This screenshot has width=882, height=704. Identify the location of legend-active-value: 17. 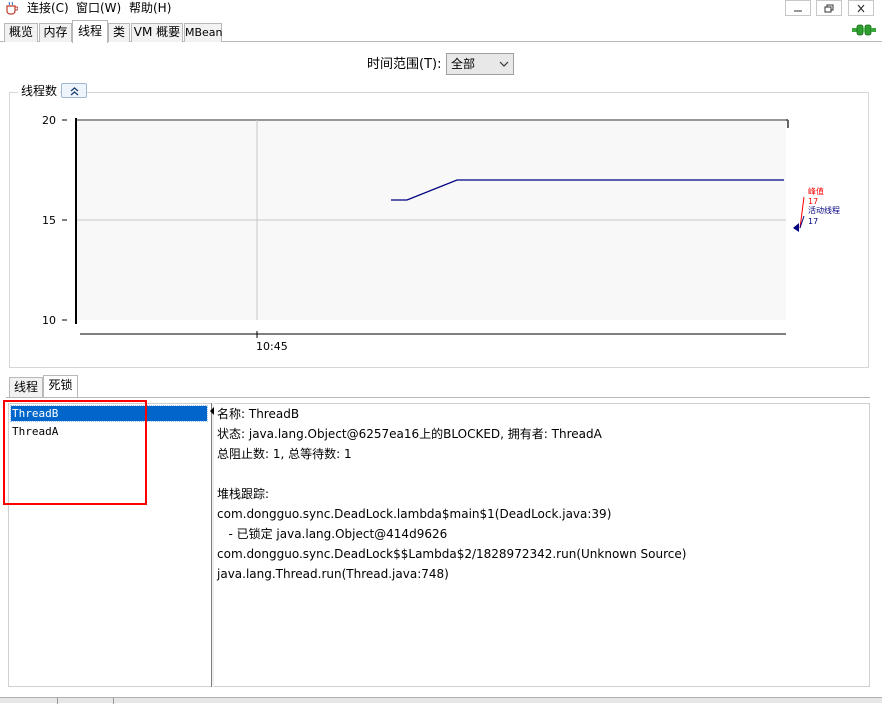
(813, 221).